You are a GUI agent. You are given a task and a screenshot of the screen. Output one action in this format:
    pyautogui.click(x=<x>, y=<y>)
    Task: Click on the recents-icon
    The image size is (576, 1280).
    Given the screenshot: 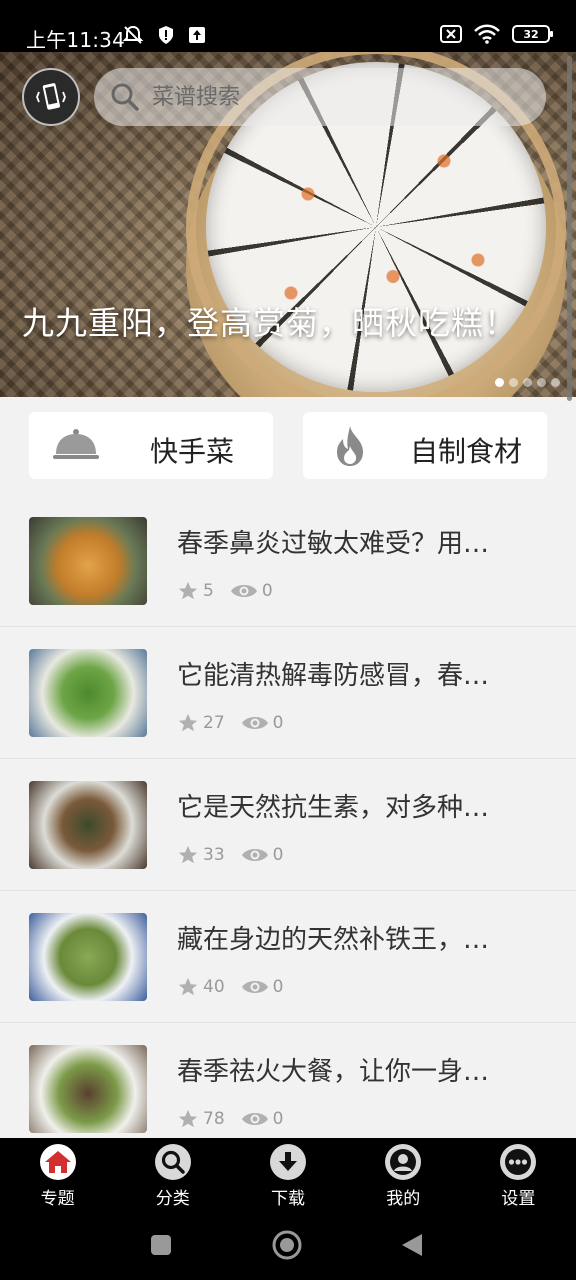 What is the action you would take?
    pyautogui.click(x=161, y=1245)
    